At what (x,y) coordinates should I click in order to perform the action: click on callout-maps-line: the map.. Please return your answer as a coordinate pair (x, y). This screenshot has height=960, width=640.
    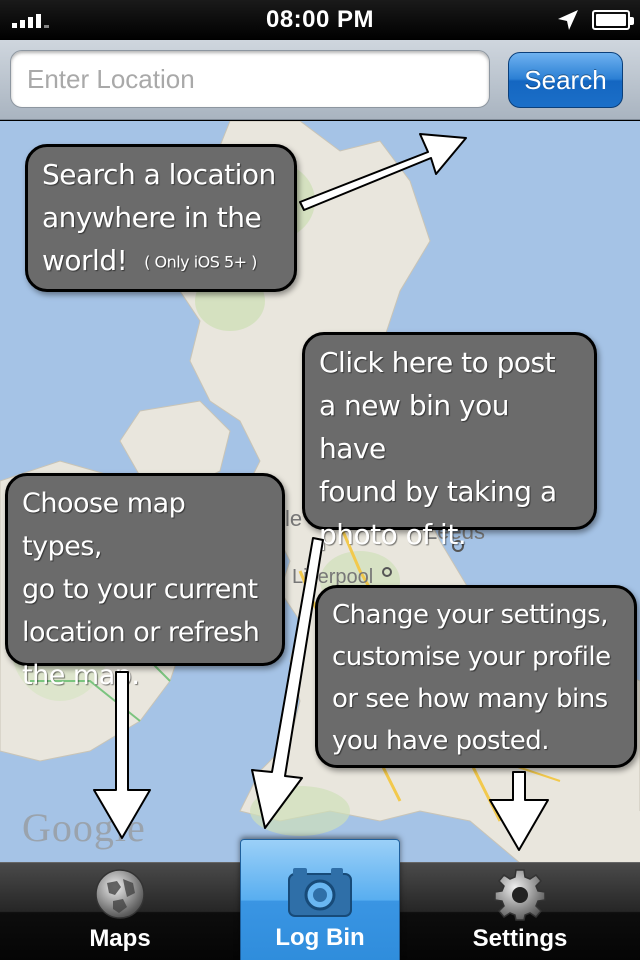
    Looking at the image, I should click on (81, 675).